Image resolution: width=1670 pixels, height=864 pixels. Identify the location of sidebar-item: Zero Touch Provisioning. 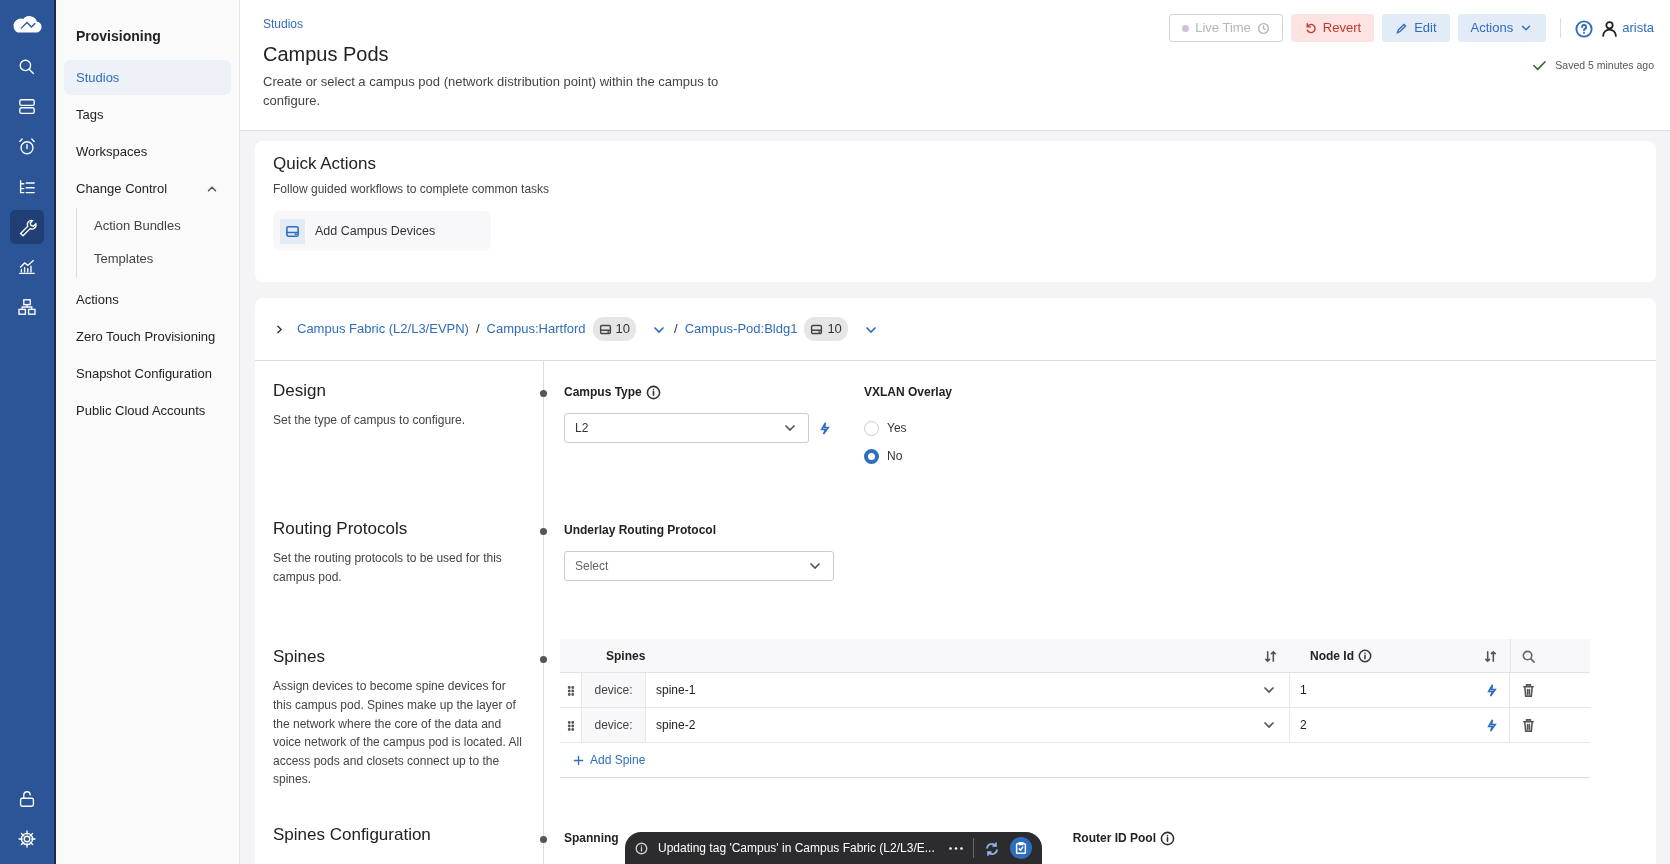
(147, 336).